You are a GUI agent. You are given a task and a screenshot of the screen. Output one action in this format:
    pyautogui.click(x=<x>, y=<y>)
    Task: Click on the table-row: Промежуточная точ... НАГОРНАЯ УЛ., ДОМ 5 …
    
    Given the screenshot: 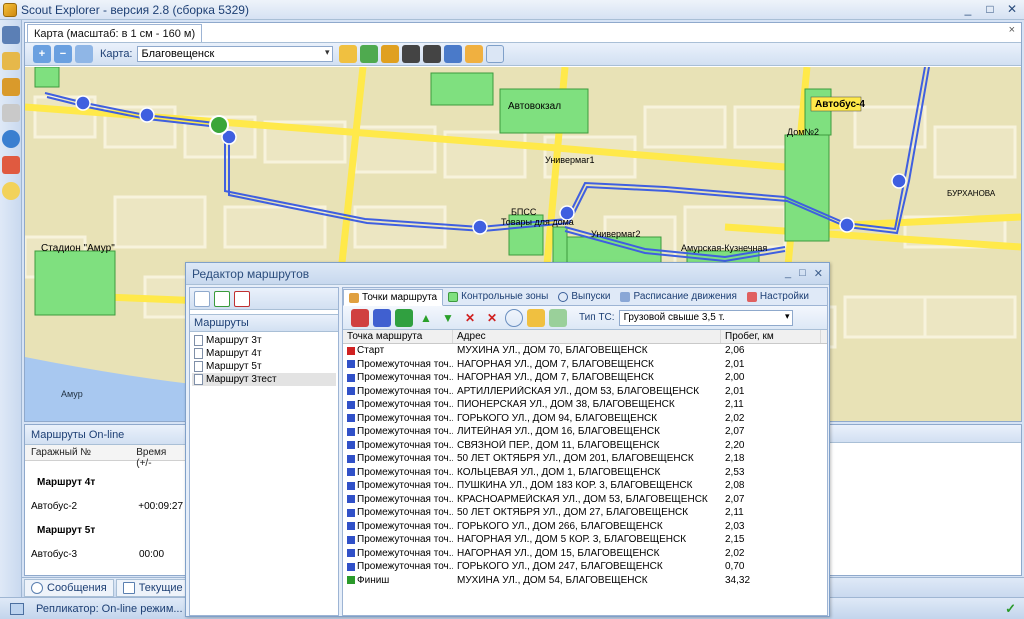 What is the action you would take?
    pyautogui.click(x=585, y=540)
    